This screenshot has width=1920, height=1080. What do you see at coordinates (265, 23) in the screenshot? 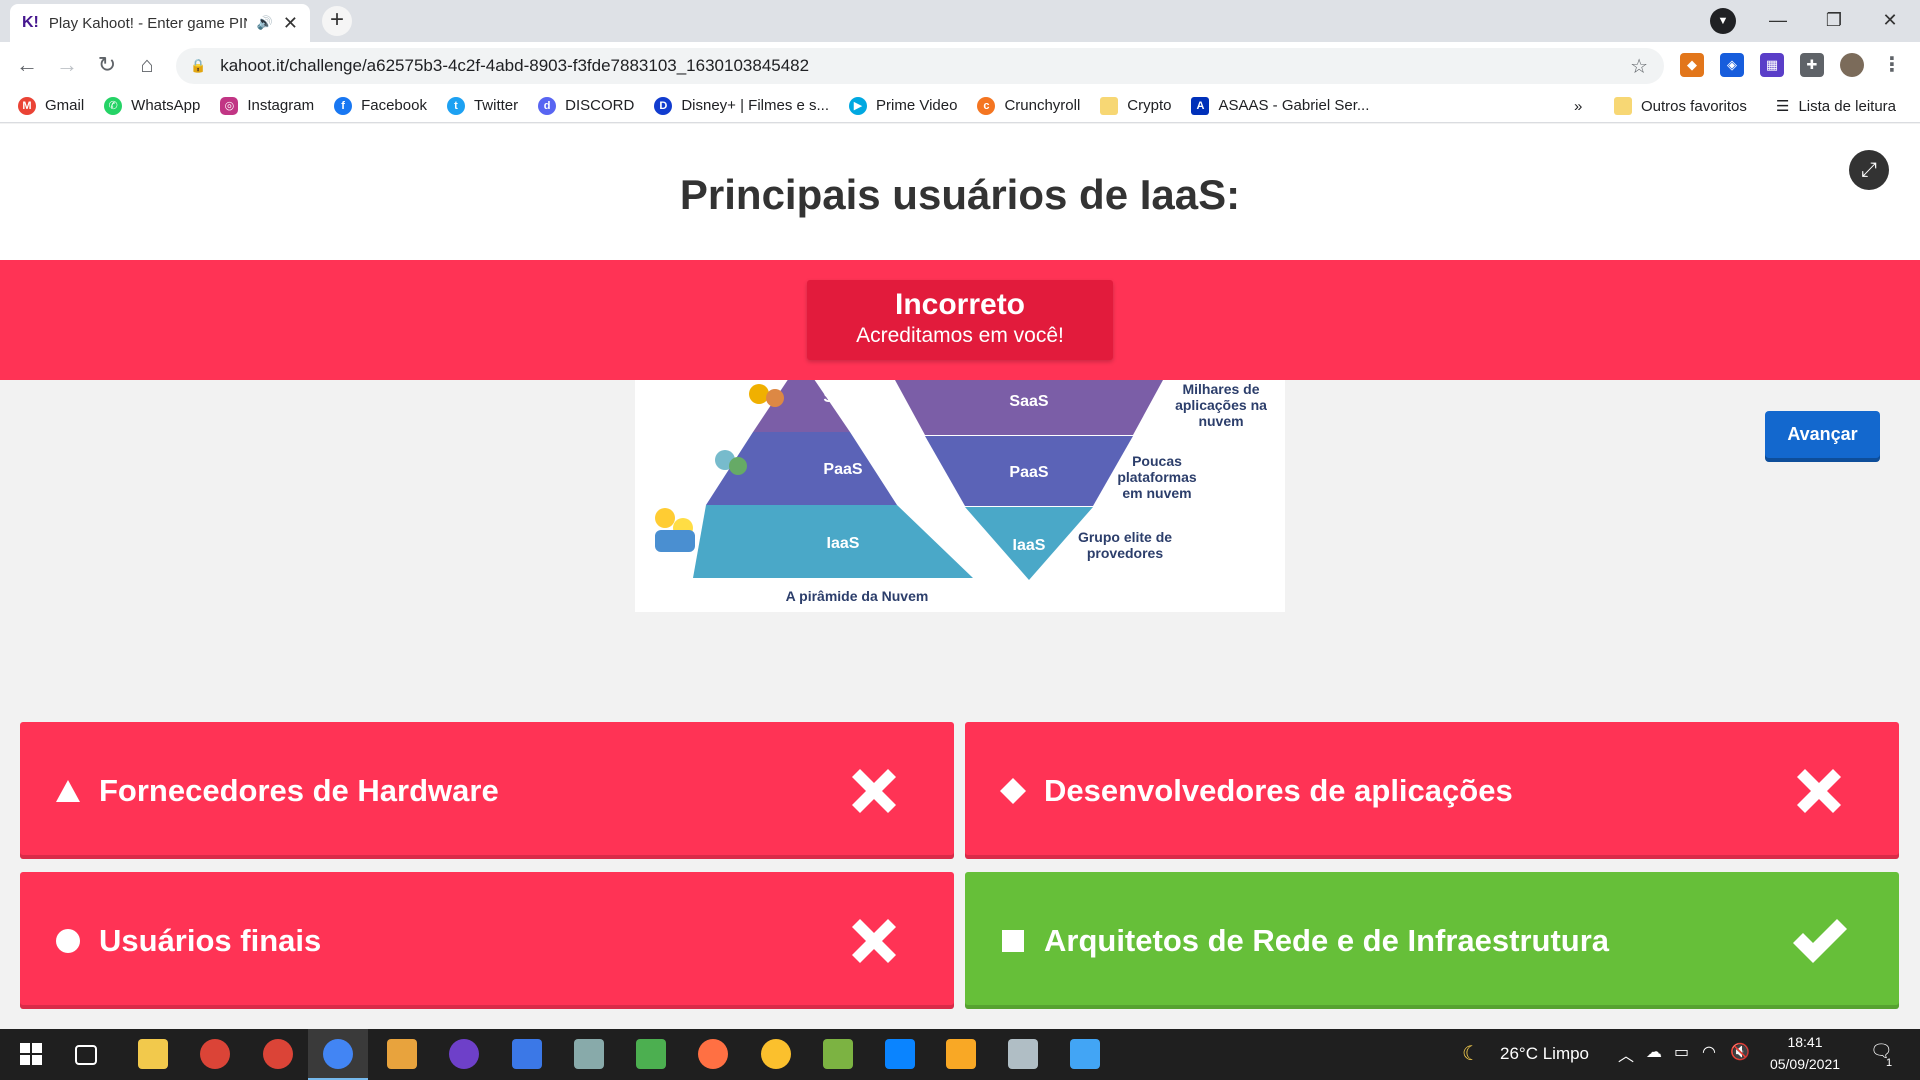
I see `speaker-icon: 🔊` at bounding box center [265, 23].